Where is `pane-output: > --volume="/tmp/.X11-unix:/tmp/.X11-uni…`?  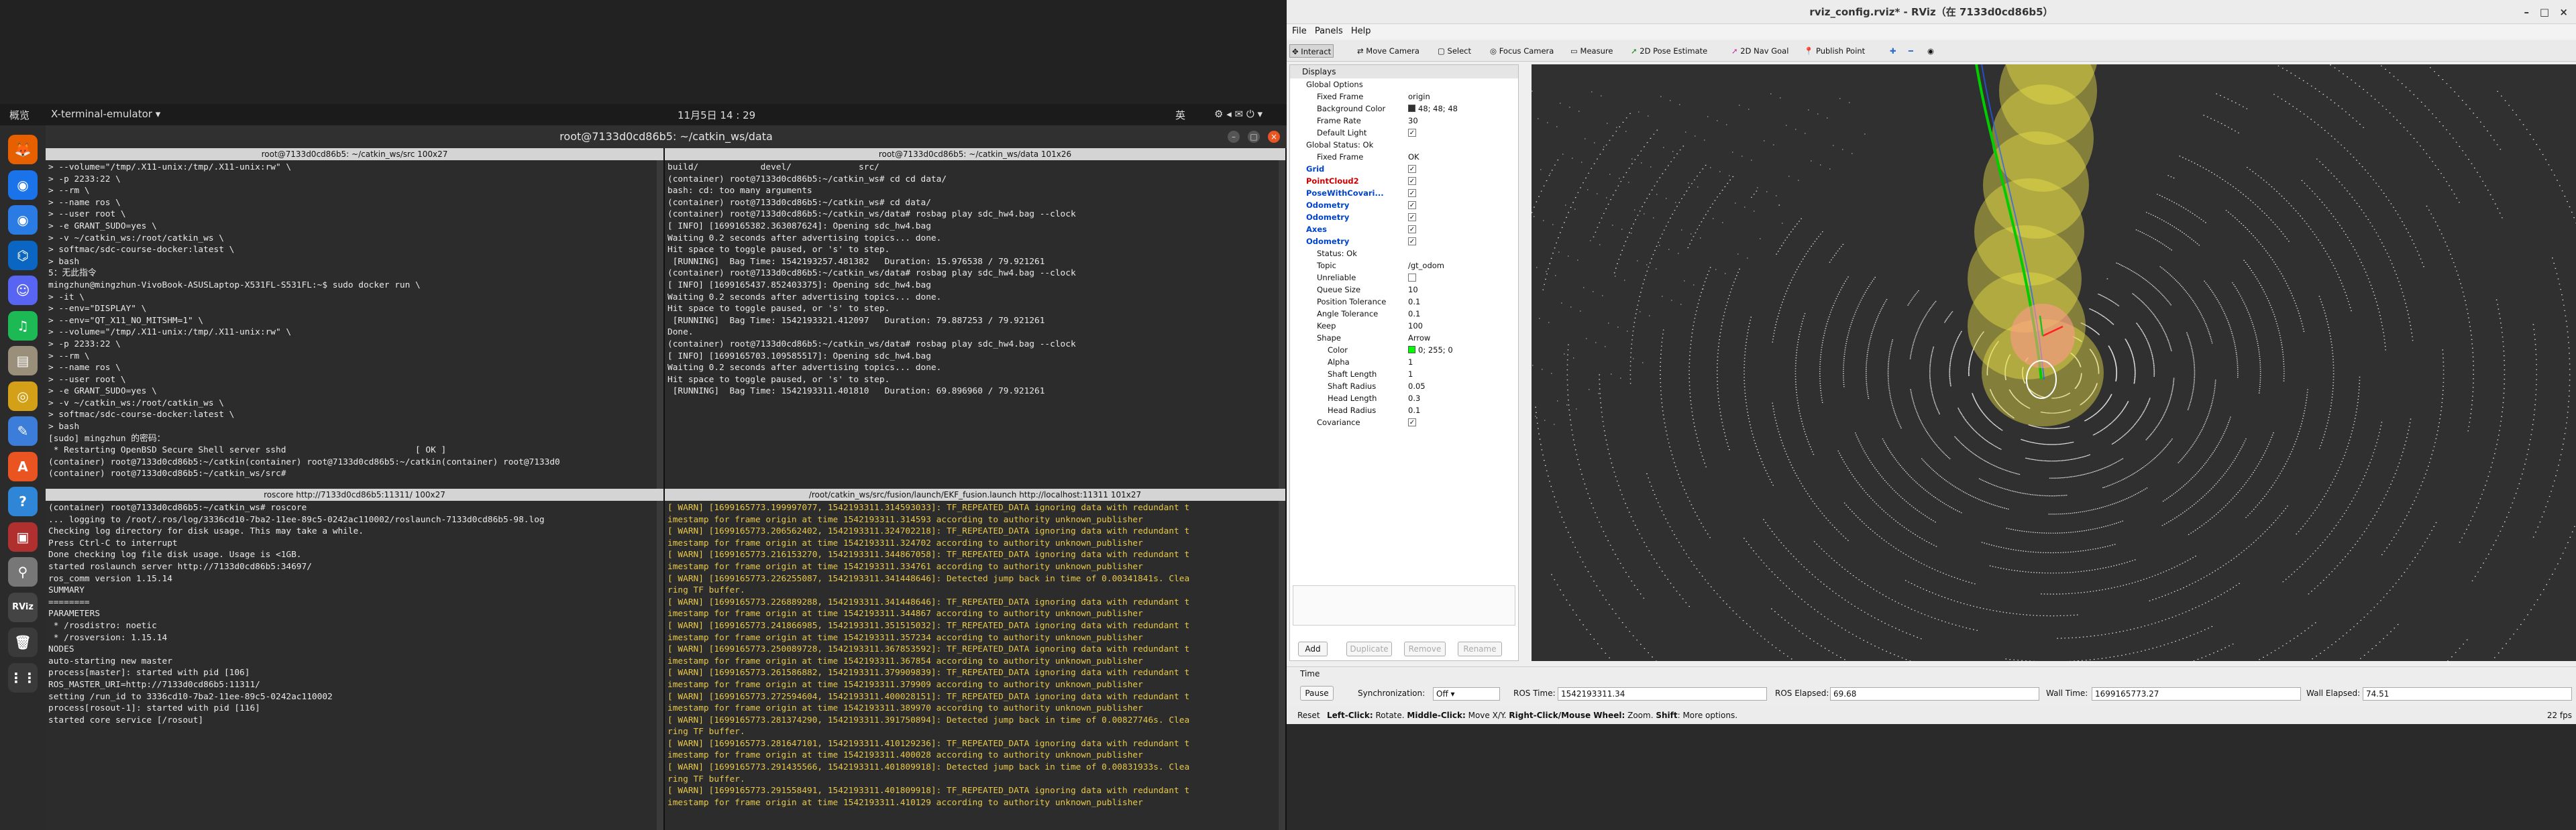
pane-output: > --volume="/tmp/.X11-unix:/tmp/.X11-uni… is located at coordinates (351, 325).